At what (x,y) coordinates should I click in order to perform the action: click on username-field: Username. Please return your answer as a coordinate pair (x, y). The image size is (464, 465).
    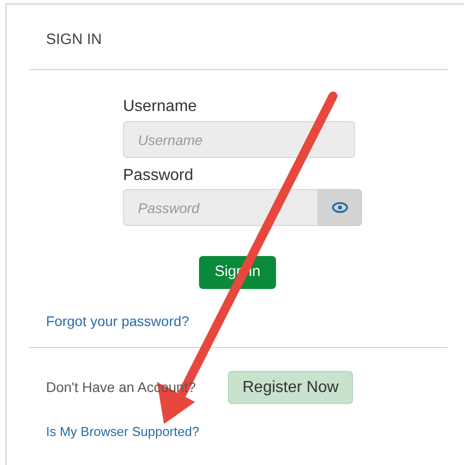
    Looking at the image, I should click on (239, 139).